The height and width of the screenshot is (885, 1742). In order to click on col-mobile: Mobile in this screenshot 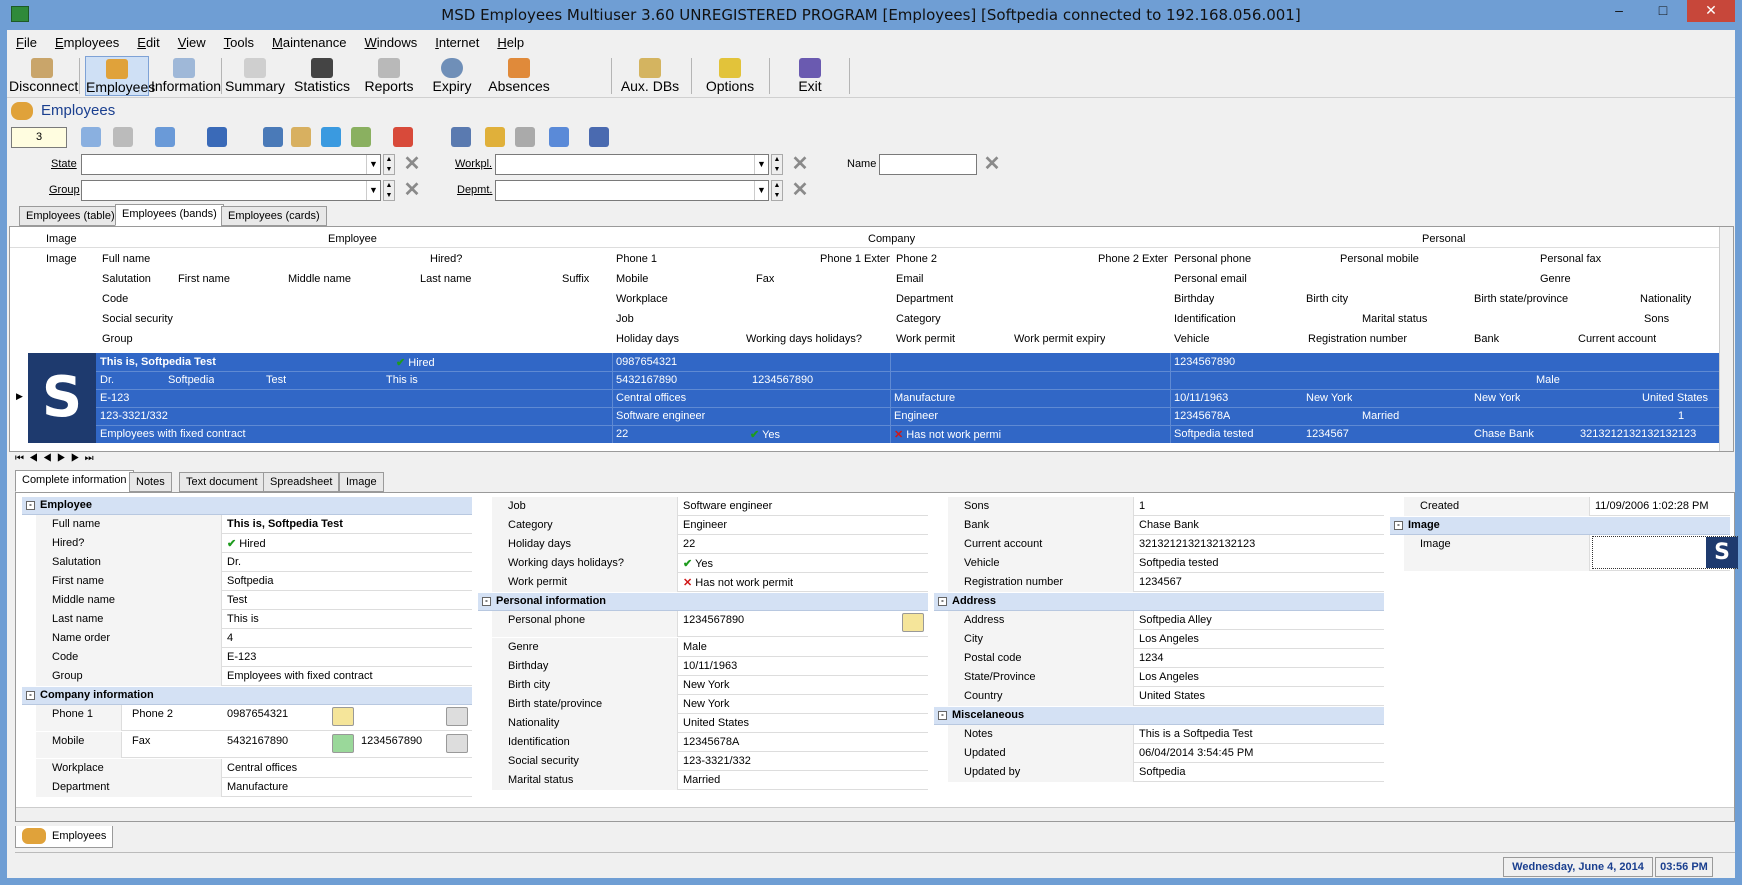, I will do `click(632, 279)`.